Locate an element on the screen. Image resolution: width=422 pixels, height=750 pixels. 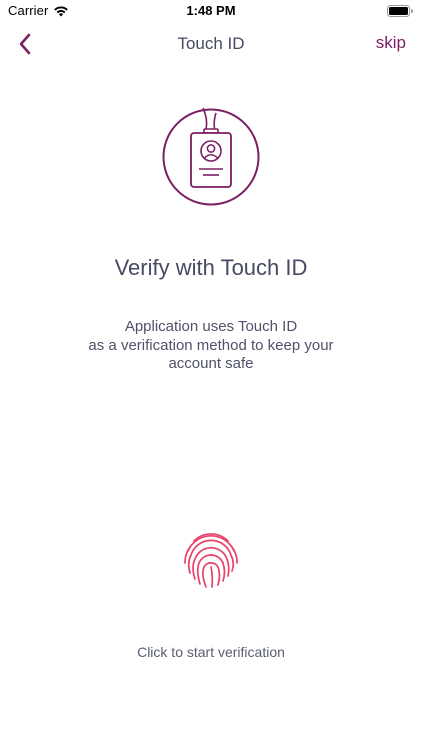
id-badge-icon is located at coordinates (211, 156).